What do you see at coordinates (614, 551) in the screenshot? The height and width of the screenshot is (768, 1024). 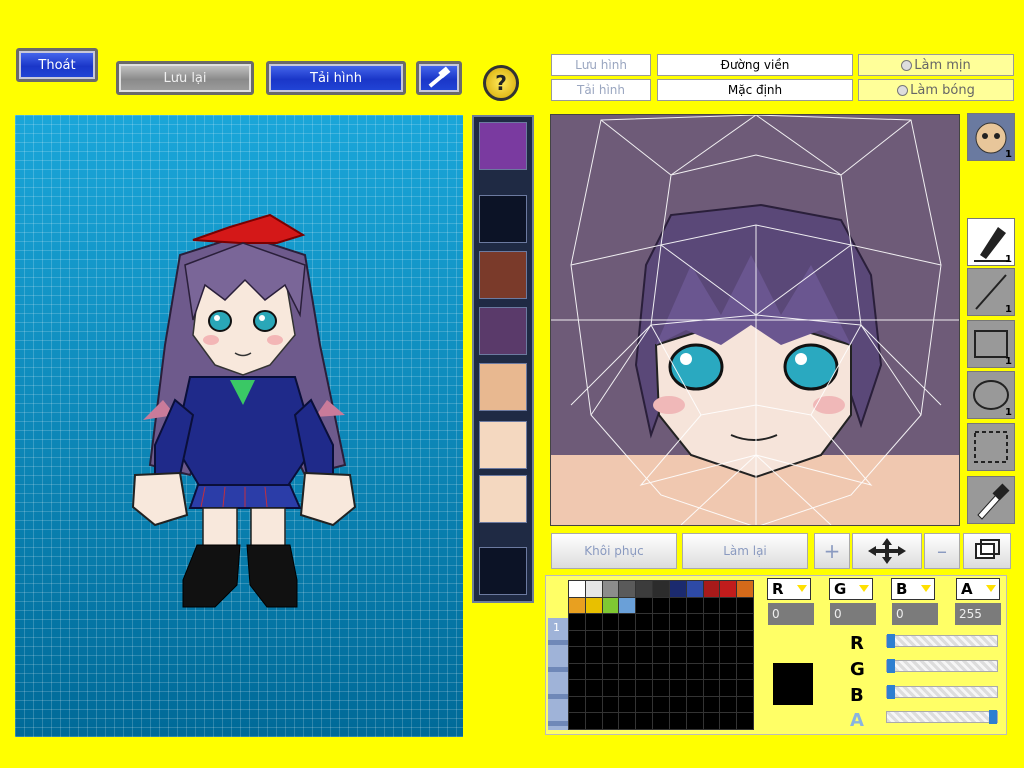 I see `restore-button: Khôi phục` at bounding box center [614, 551].